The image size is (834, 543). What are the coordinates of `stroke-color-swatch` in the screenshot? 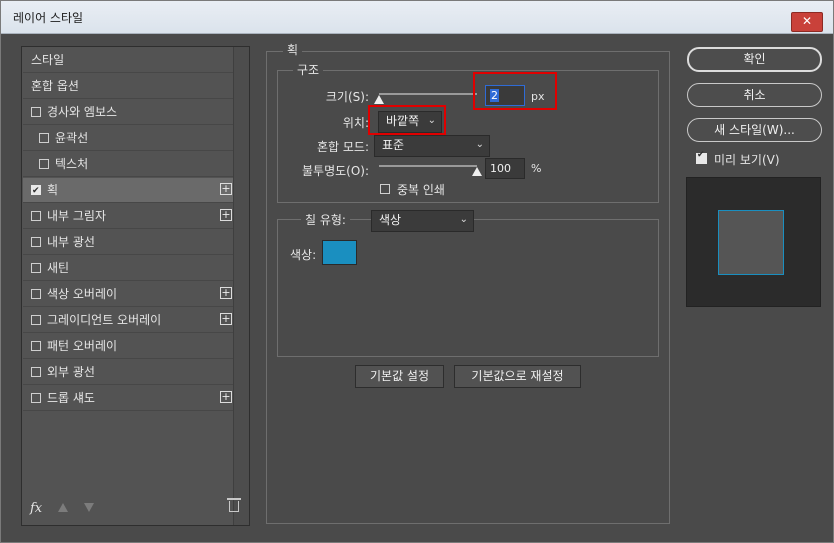 It's located at (339, 252).